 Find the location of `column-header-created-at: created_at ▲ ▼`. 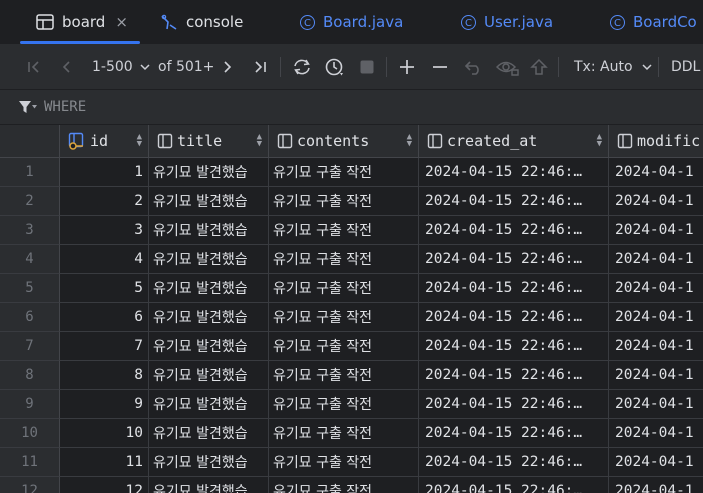

column-header-created-at: created_at ▲ ▼ is located at coordinates (514, 141).